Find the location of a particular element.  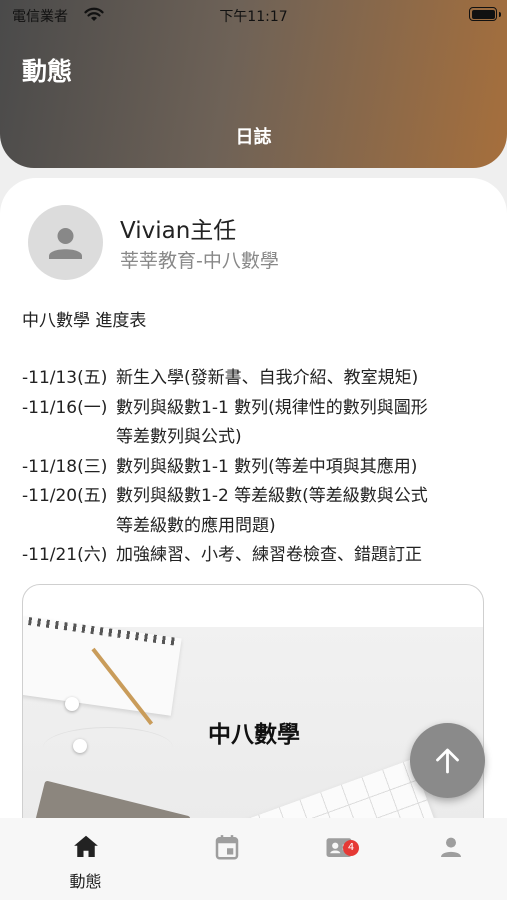

notebook-illustration is located at coordinates (102, 666).